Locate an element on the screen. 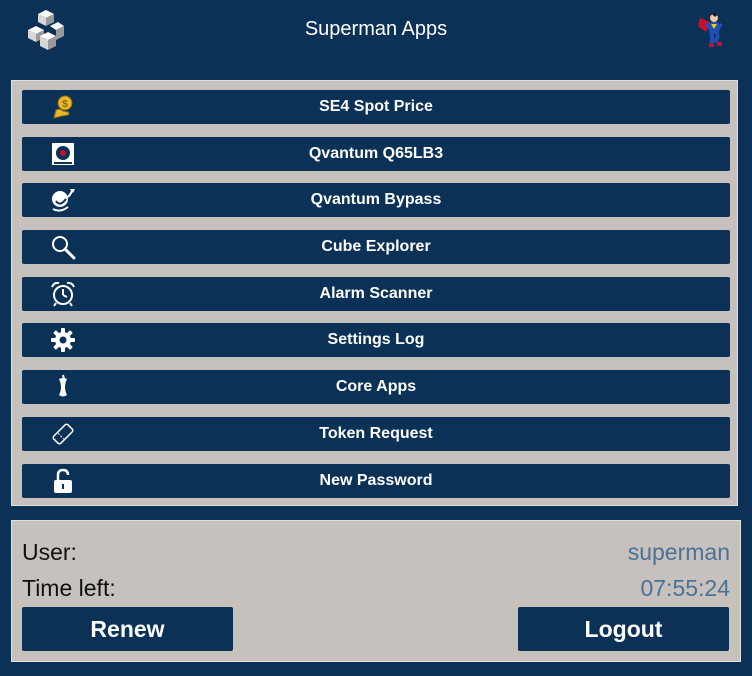 The image size is (752, 676). menu-item-label: Qvantum Bypass is located at coordinates (376, 199).